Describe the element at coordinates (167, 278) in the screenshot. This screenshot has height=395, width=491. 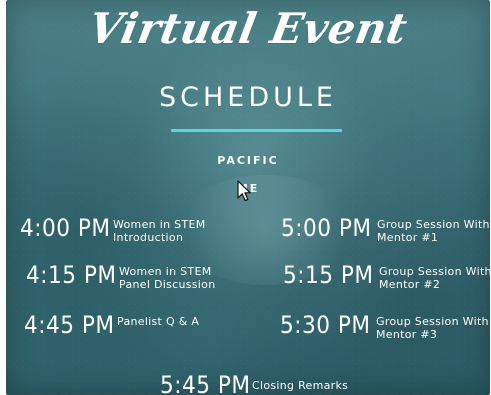
I see `schedule-description: Women in STEM Panel Discussion` at that location.